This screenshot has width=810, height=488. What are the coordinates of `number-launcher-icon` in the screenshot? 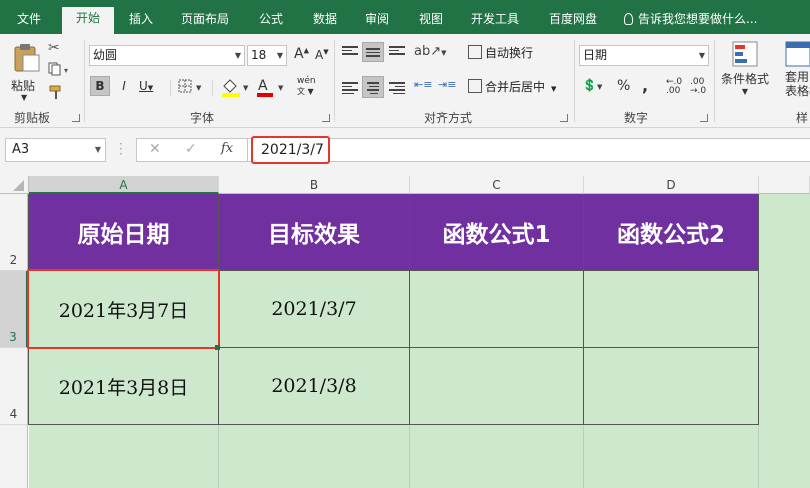 It's located at (704, 118).